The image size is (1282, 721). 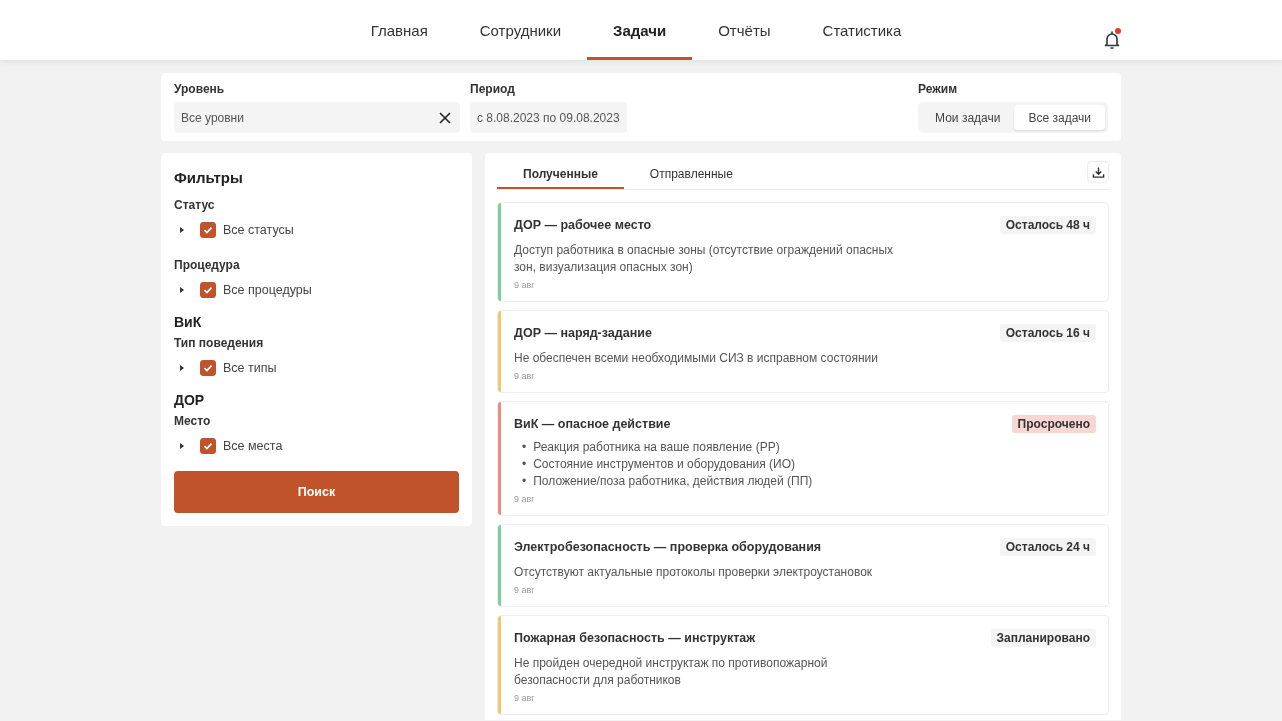 I want to click on task-description: Не обеспечен всеми необходимыми СИЗ в исправном состоянии, so click(x=696, y=358).